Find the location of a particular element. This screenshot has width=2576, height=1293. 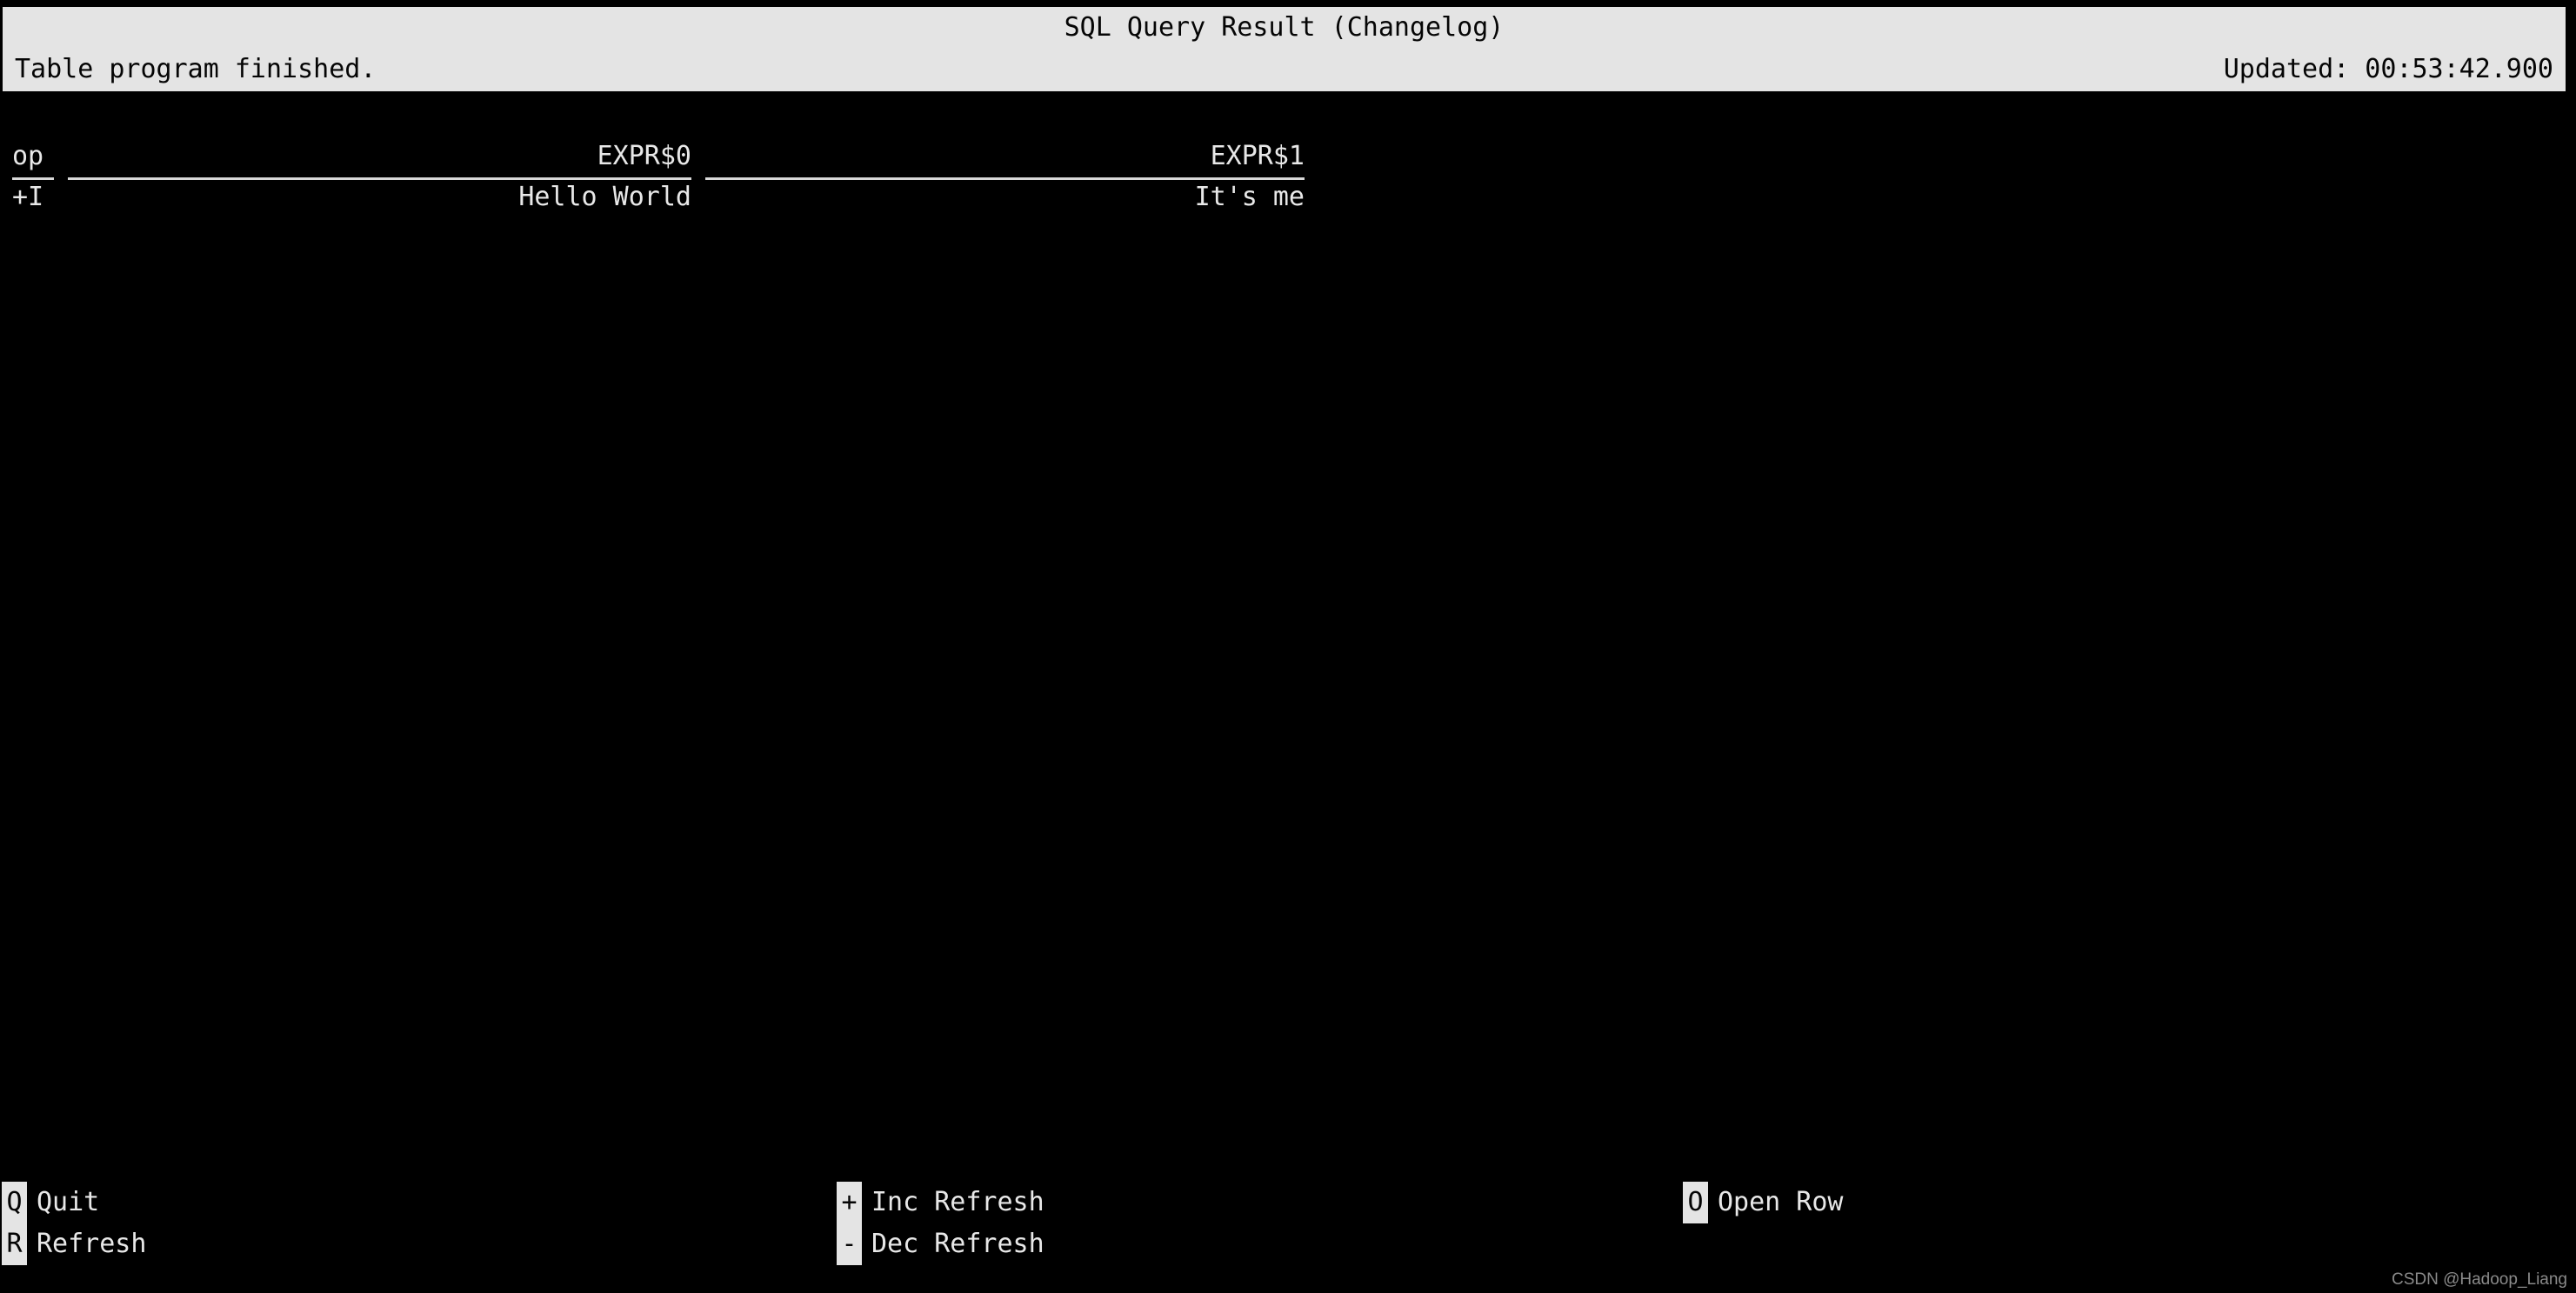

key-label-dec-refresh: Dec Refresh is located at coordinates (957, 1244).